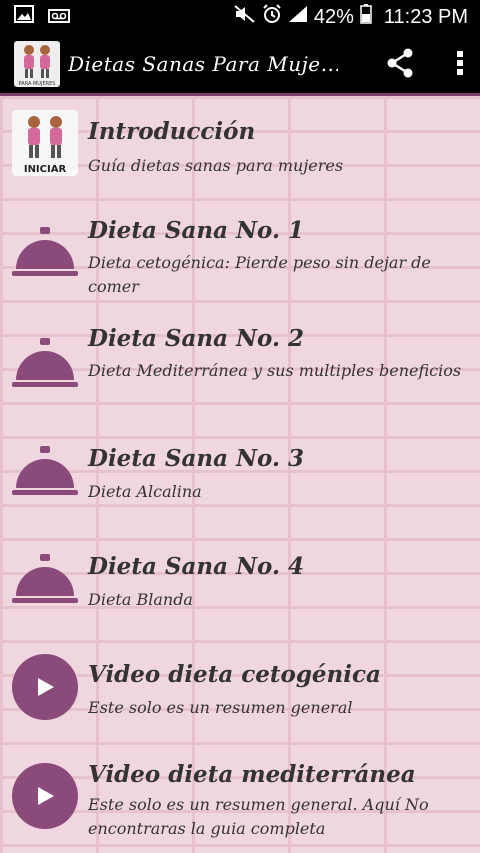  Describe the element at coordinates (172, 131) in the screenshot. I see `item-title: Introducción` at that location.